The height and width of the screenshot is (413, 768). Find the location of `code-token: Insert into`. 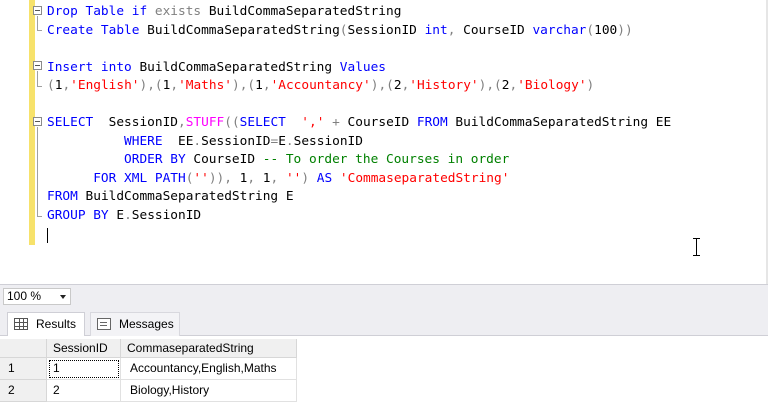

code-token: Insert into is located at coordinates (93, 67).